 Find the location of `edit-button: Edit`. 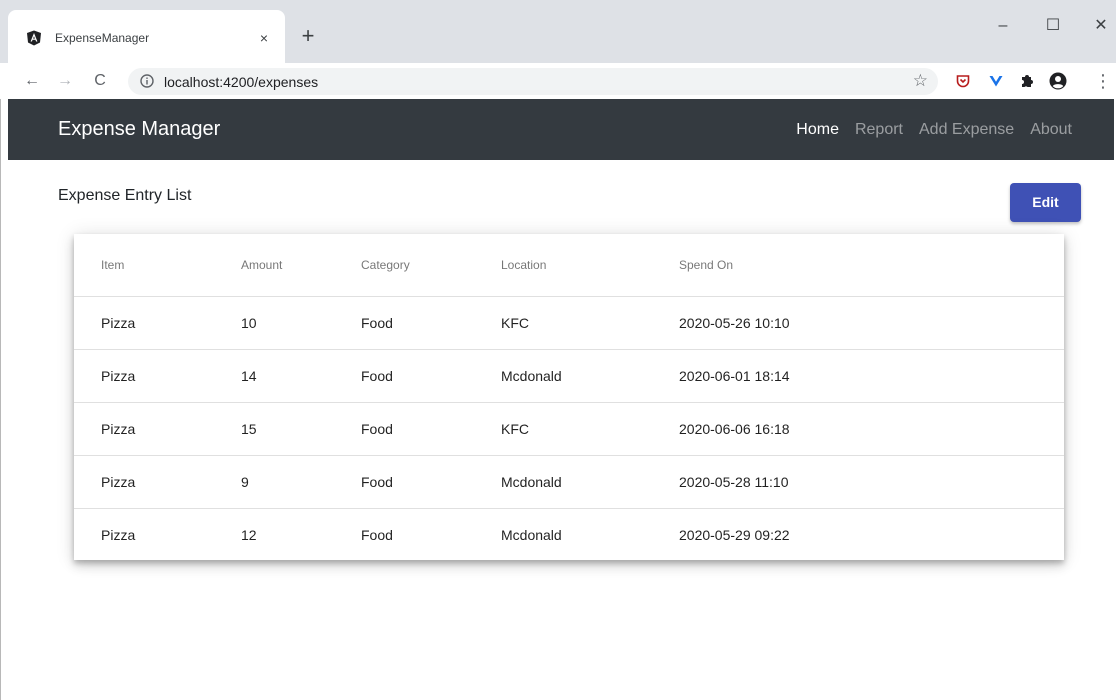

edit-button: Edit is located at coordinates (1045, 202).